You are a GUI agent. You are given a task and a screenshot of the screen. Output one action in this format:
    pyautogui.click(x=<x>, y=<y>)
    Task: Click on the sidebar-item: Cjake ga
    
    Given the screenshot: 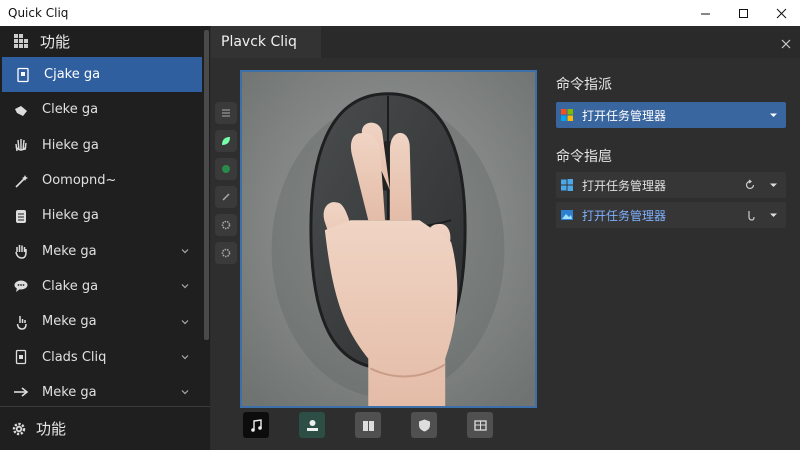 What is the action you would take?
    pyautogui.click(x=102, y=75)
    